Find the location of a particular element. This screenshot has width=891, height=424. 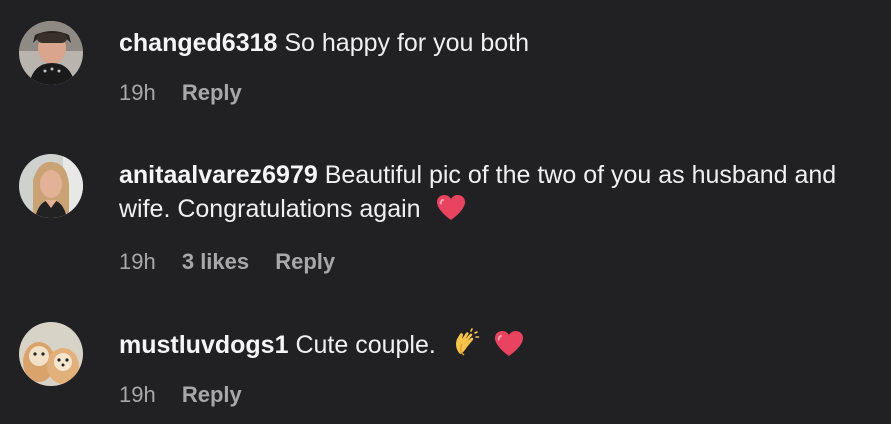

comment-username: changed6318 is located at coordinates (198, 43).